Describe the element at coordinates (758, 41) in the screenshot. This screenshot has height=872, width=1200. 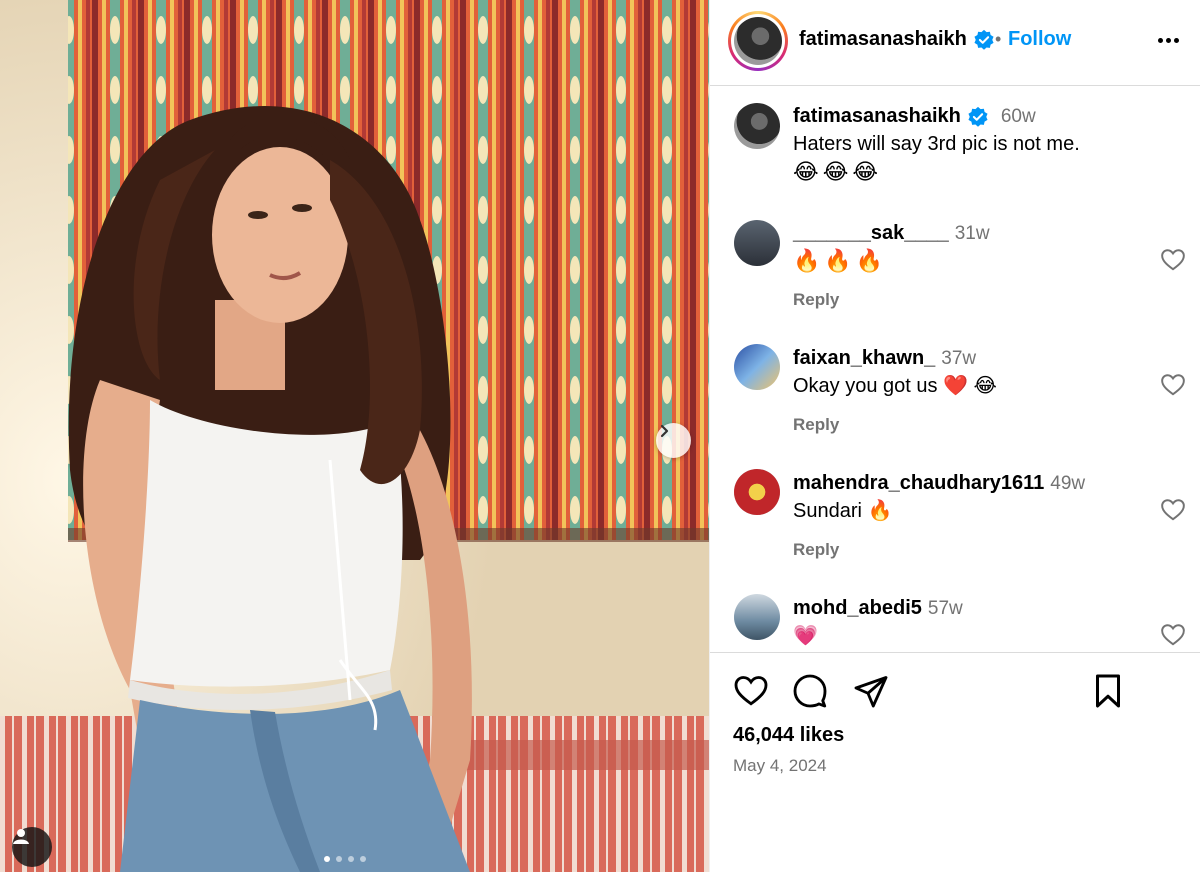
I see `author-avatar` at that location.